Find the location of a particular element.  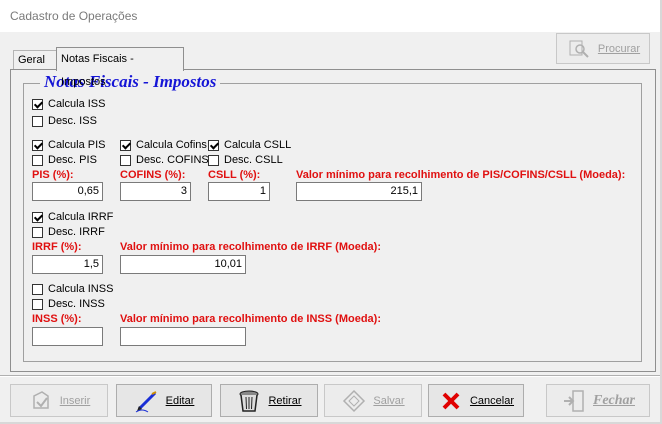

calcula-pis-checkbox: Calcula PIS is located at coordinates (68, 145).